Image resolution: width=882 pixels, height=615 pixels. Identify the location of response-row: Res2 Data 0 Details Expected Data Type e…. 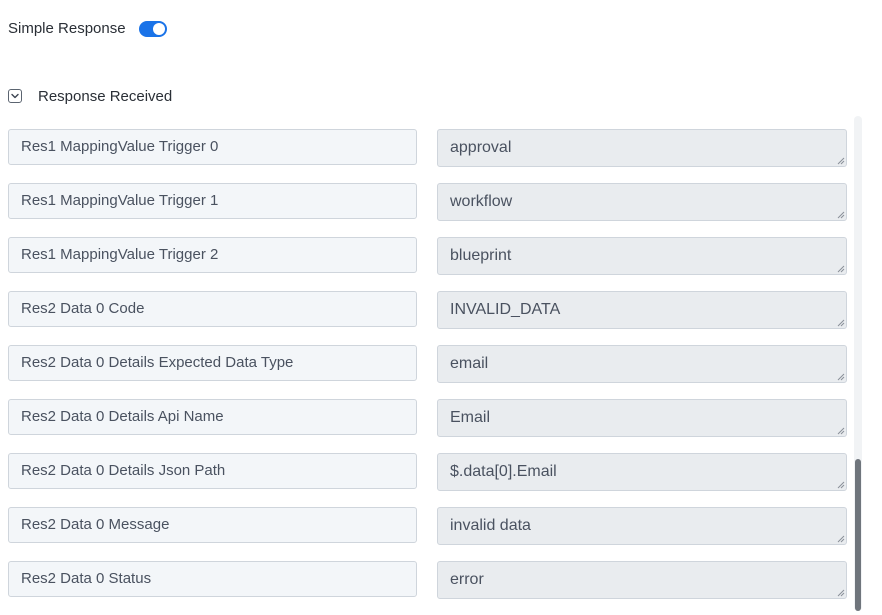
(428, 372).